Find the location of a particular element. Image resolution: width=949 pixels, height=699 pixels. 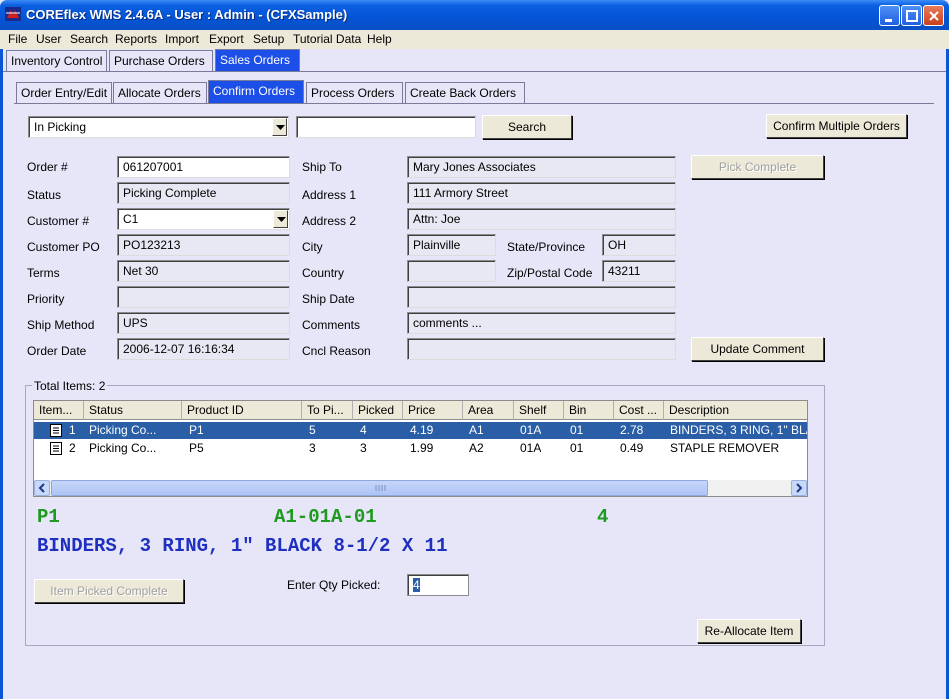

menu-reports: Reports is located at coordinates (136, 39).